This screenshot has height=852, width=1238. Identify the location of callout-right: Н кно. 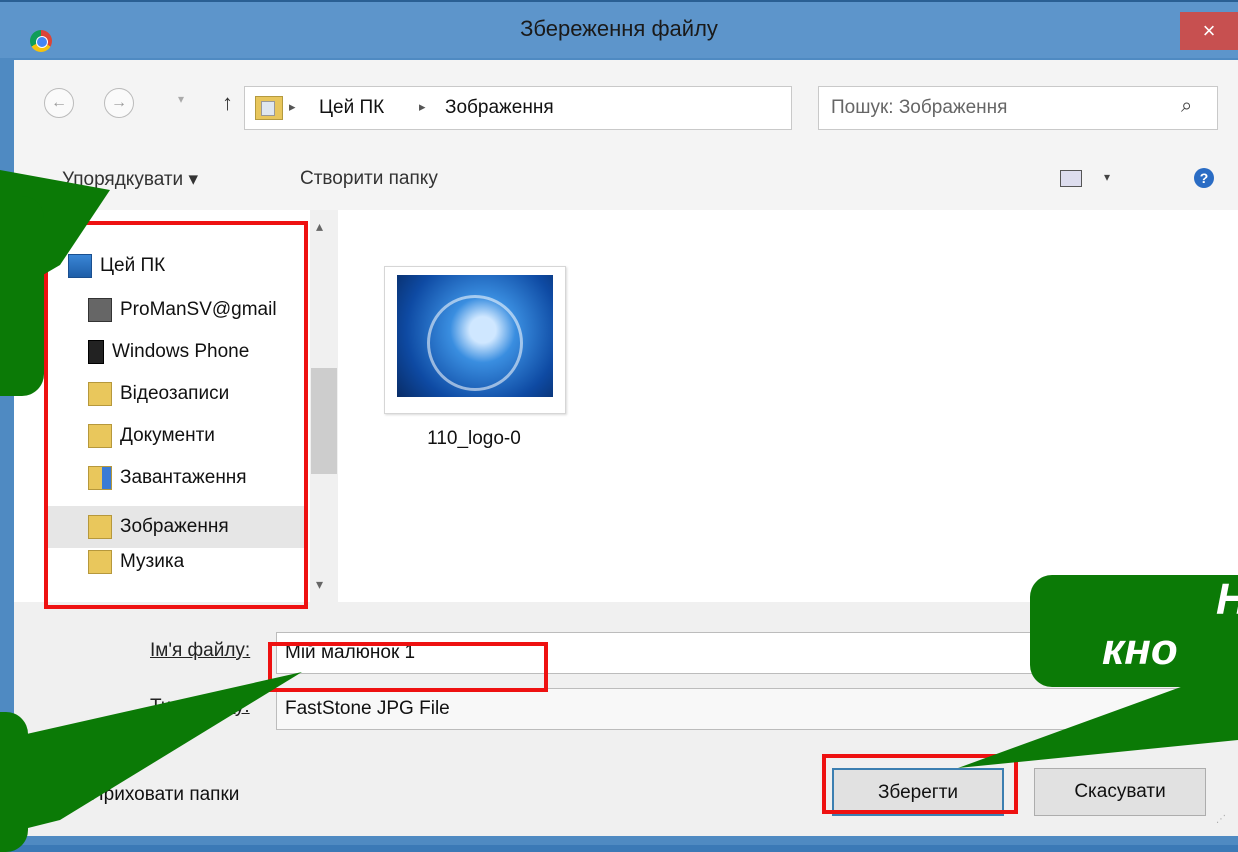
(1134, 631).